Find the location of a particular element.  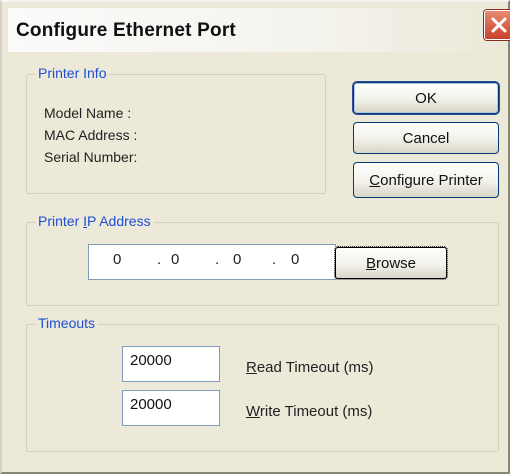

mac-address-label: MAC Address : is located at coordinates (91, 135).